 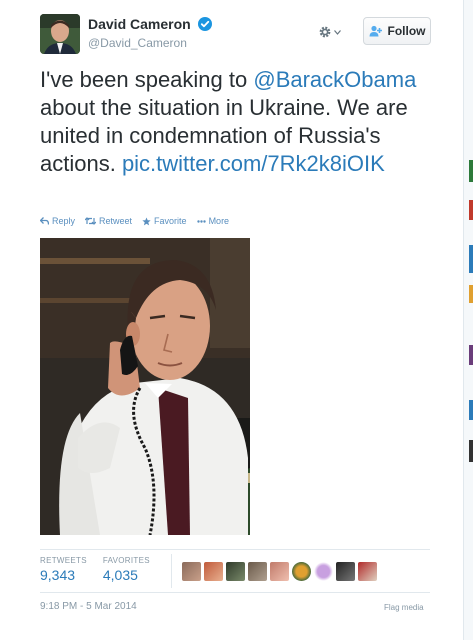 I want to click on user-actions-dropdown, so click(x=334, y=32).